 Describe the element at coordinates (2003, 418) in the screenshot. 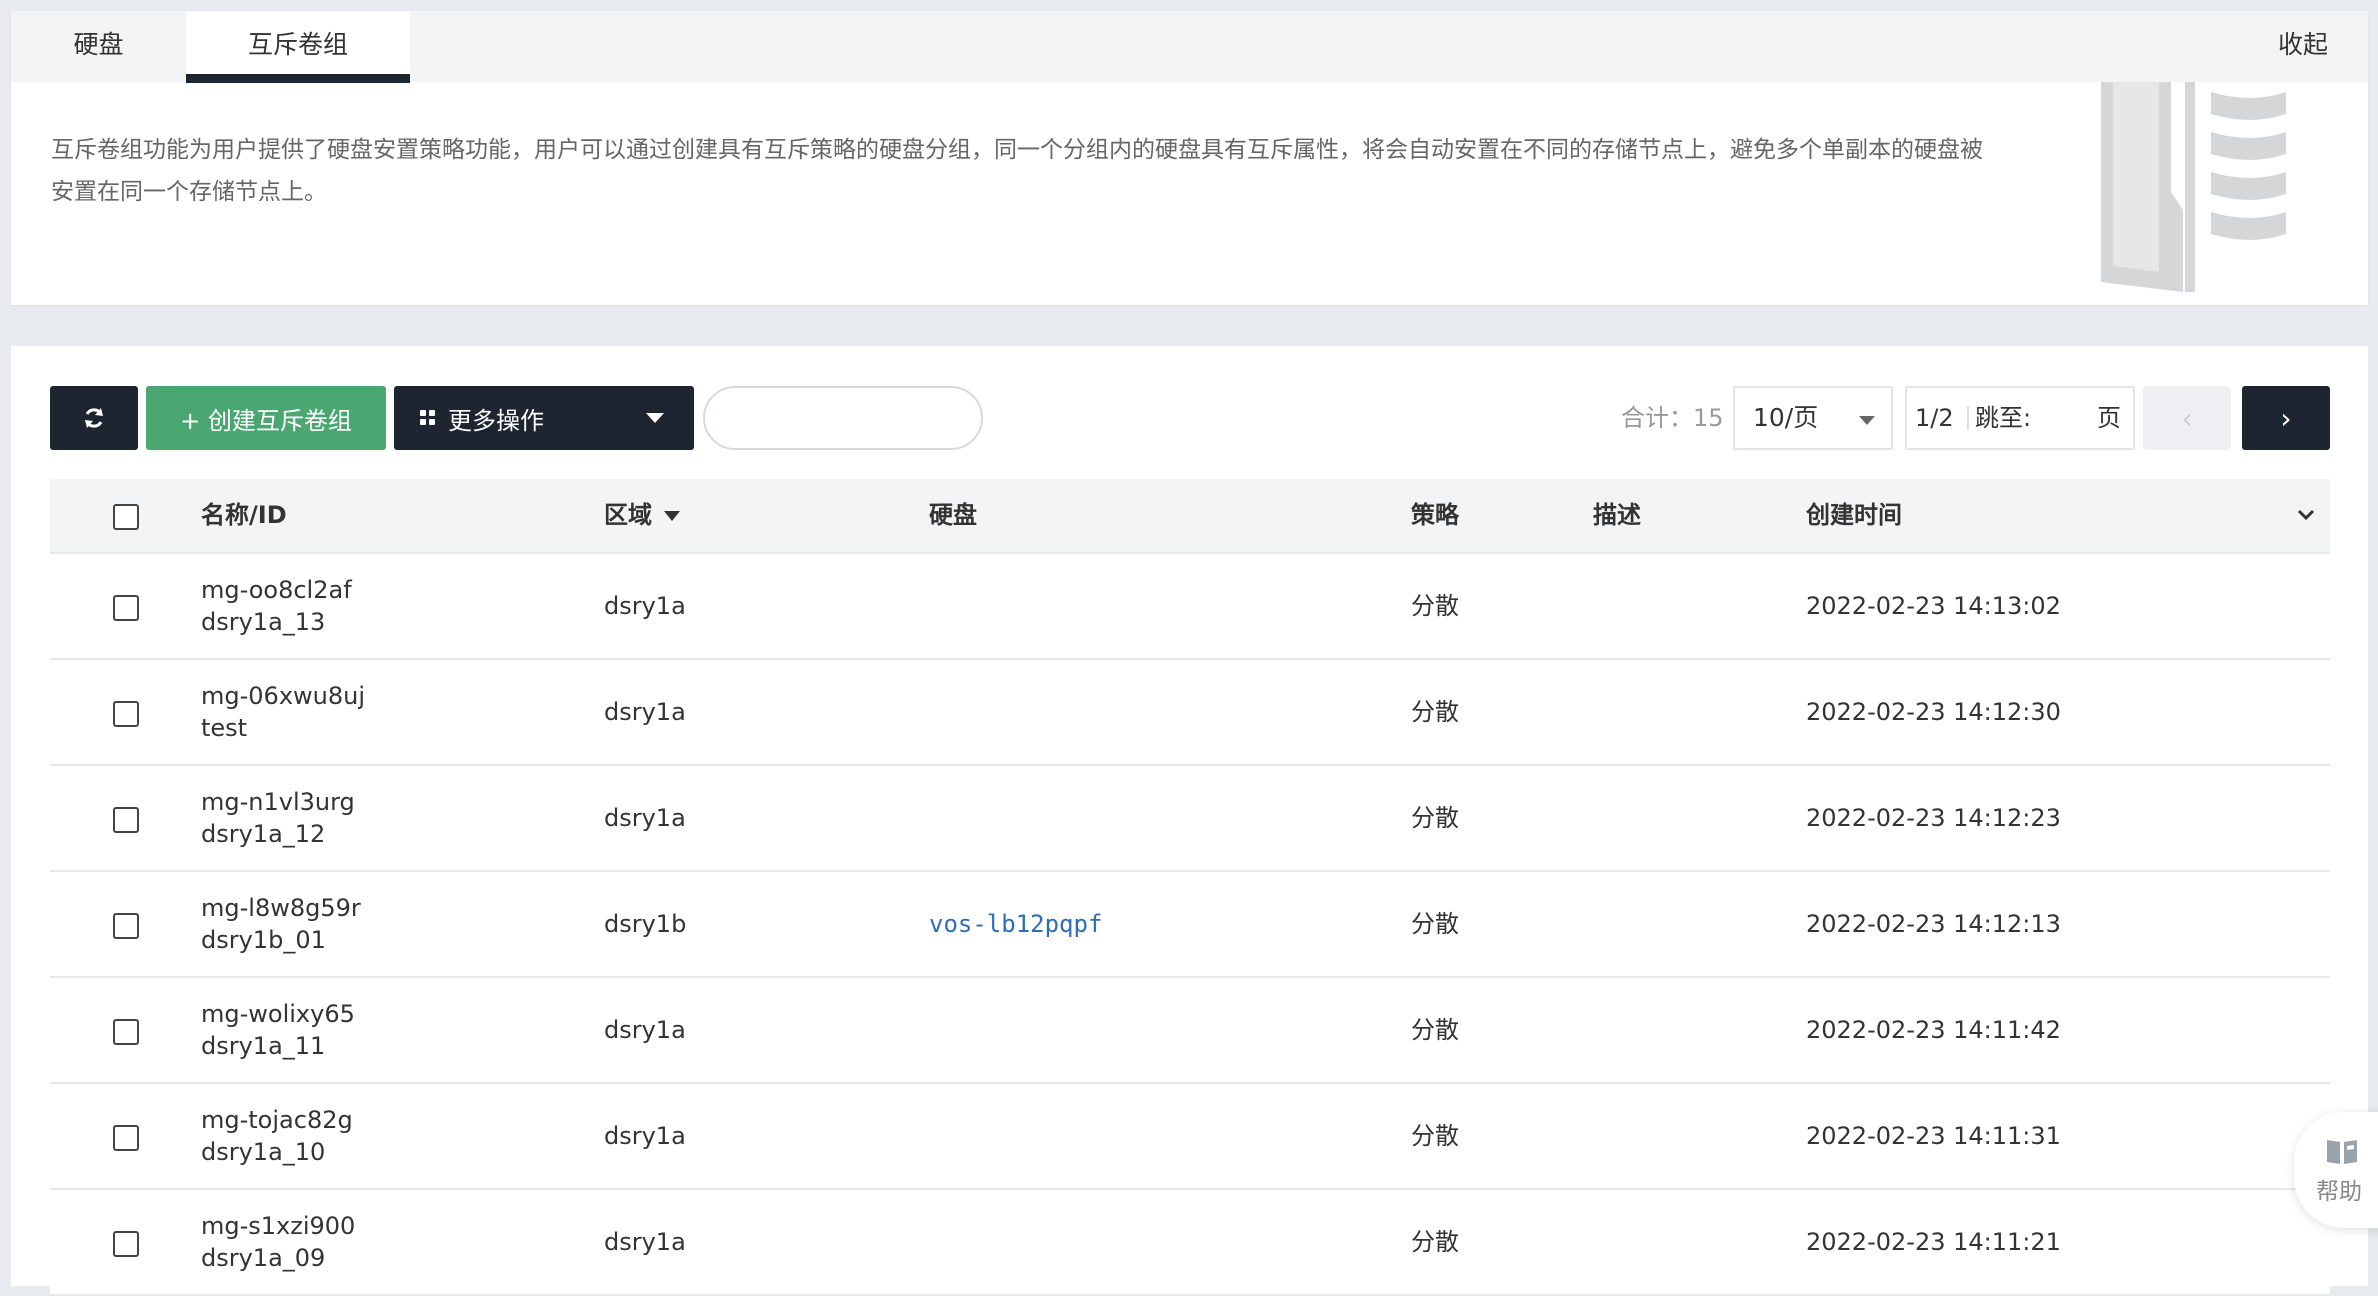

I see `jump-label: 跳至:` at that location.